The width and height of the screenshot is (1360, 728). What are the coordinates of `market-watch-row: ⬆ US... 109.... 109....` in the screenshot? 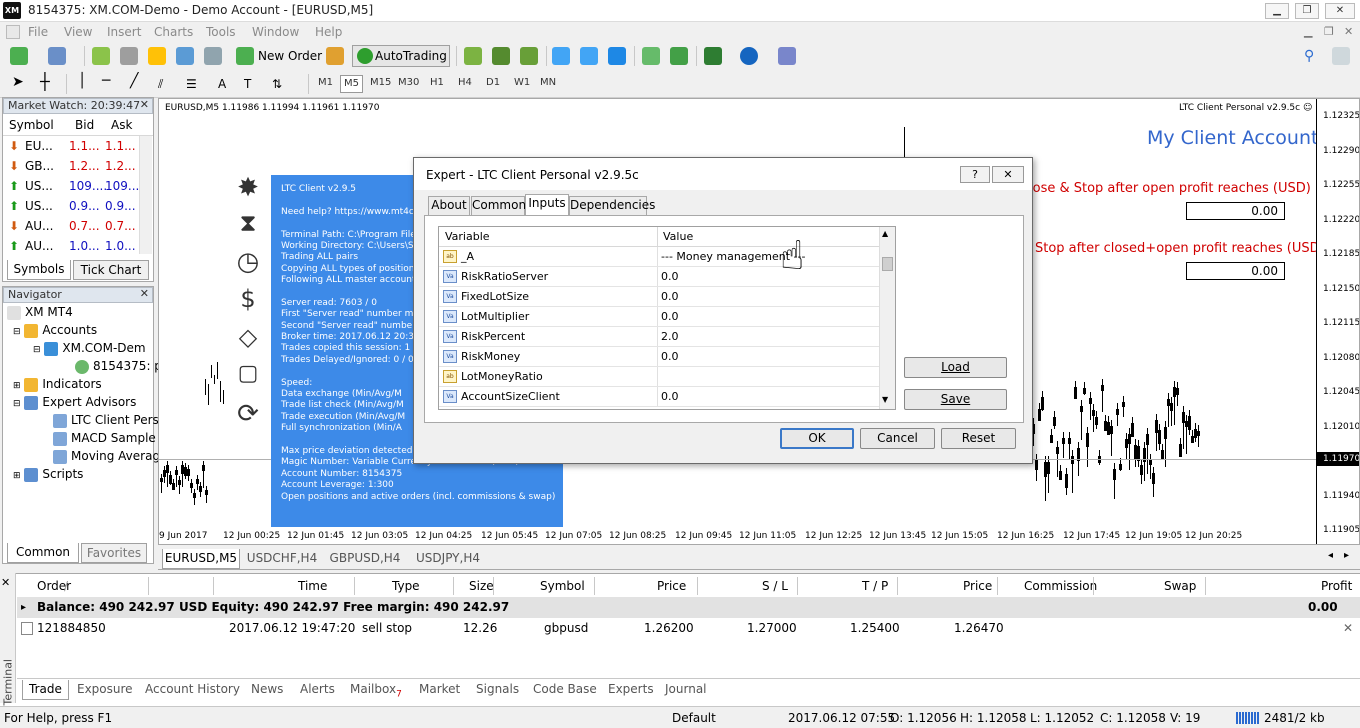 It's located at (78, 186).